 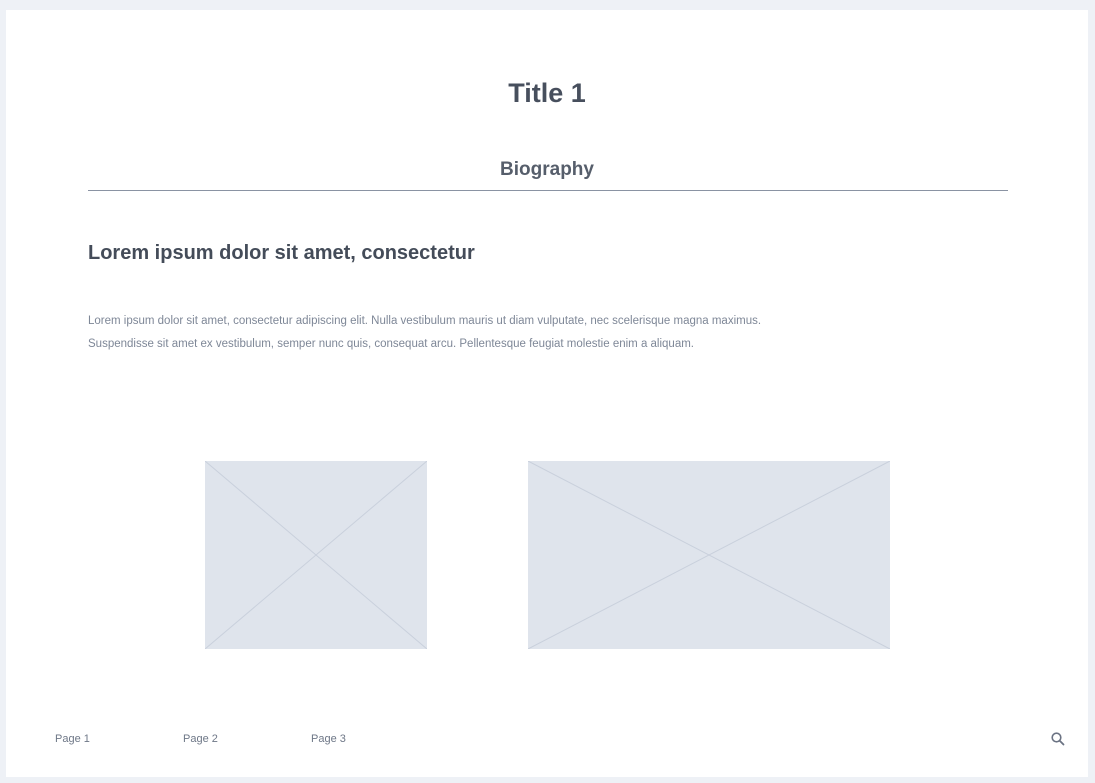 What do you see at coordinates (547, 93) in the screenshot?
I see `page-title: Title 1` at bounding box center [547, 93].